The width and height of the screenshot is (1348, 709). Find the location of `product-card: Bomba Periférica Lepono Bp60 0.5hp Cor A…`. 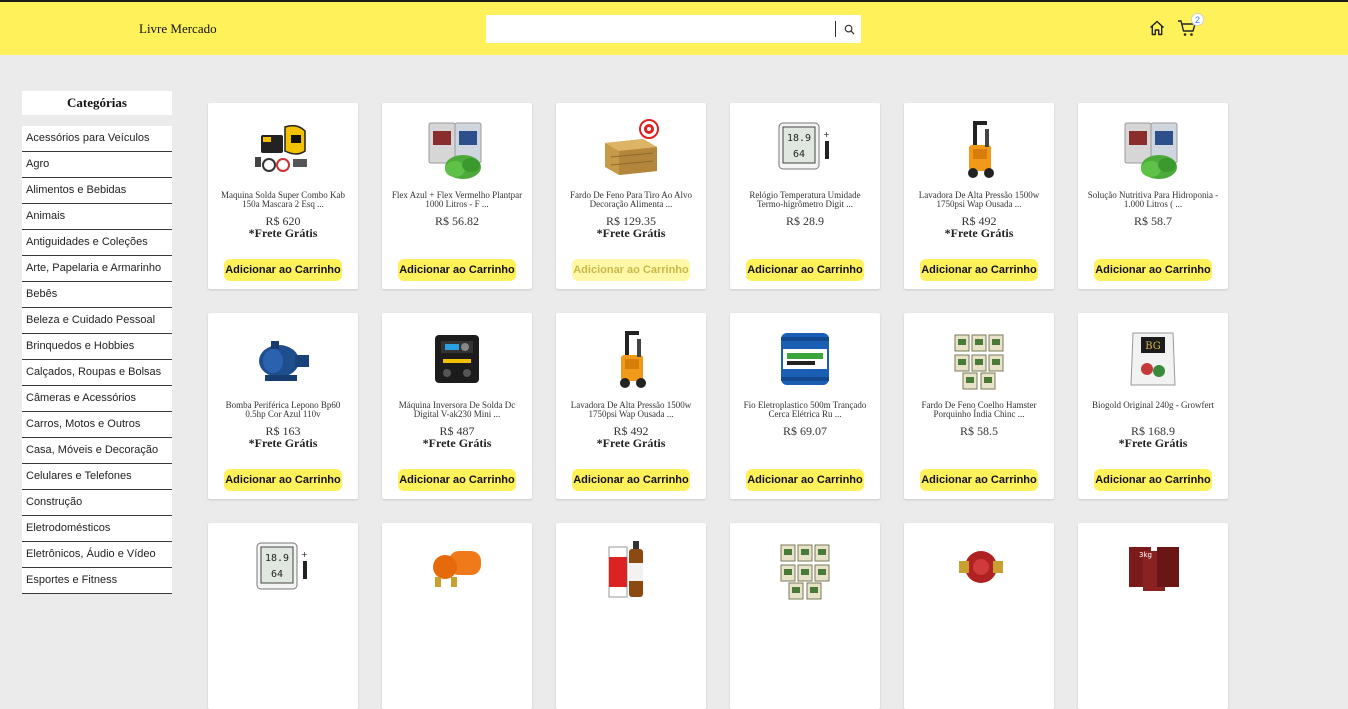

product-card: Bomba Periférica Lepono Bp60 0.5hp Cor A… is located at coordinates (283, 406).